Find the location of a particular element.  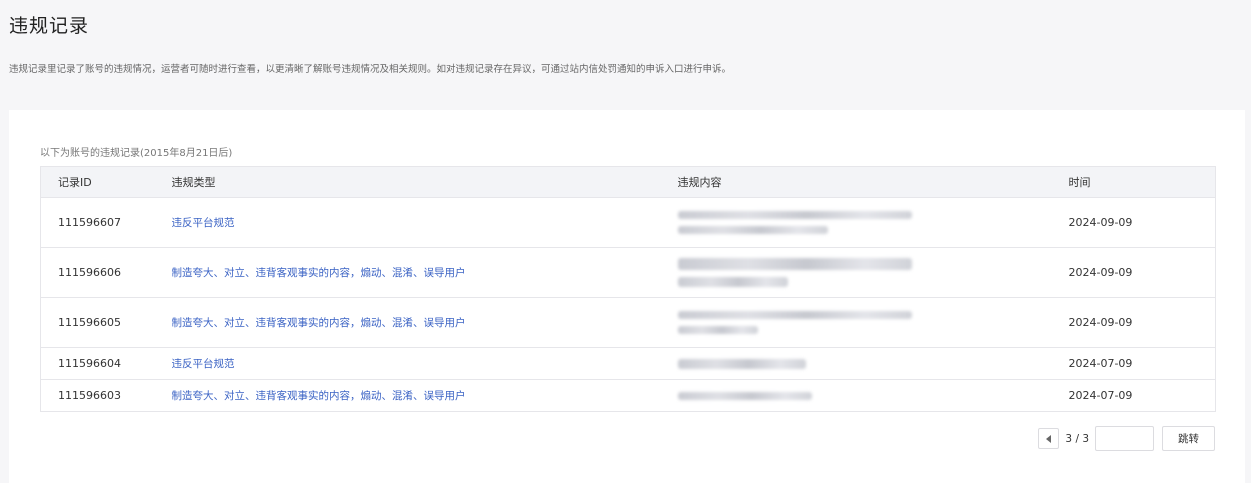

record-id: 111596605 is located at coordinates (97, 322).